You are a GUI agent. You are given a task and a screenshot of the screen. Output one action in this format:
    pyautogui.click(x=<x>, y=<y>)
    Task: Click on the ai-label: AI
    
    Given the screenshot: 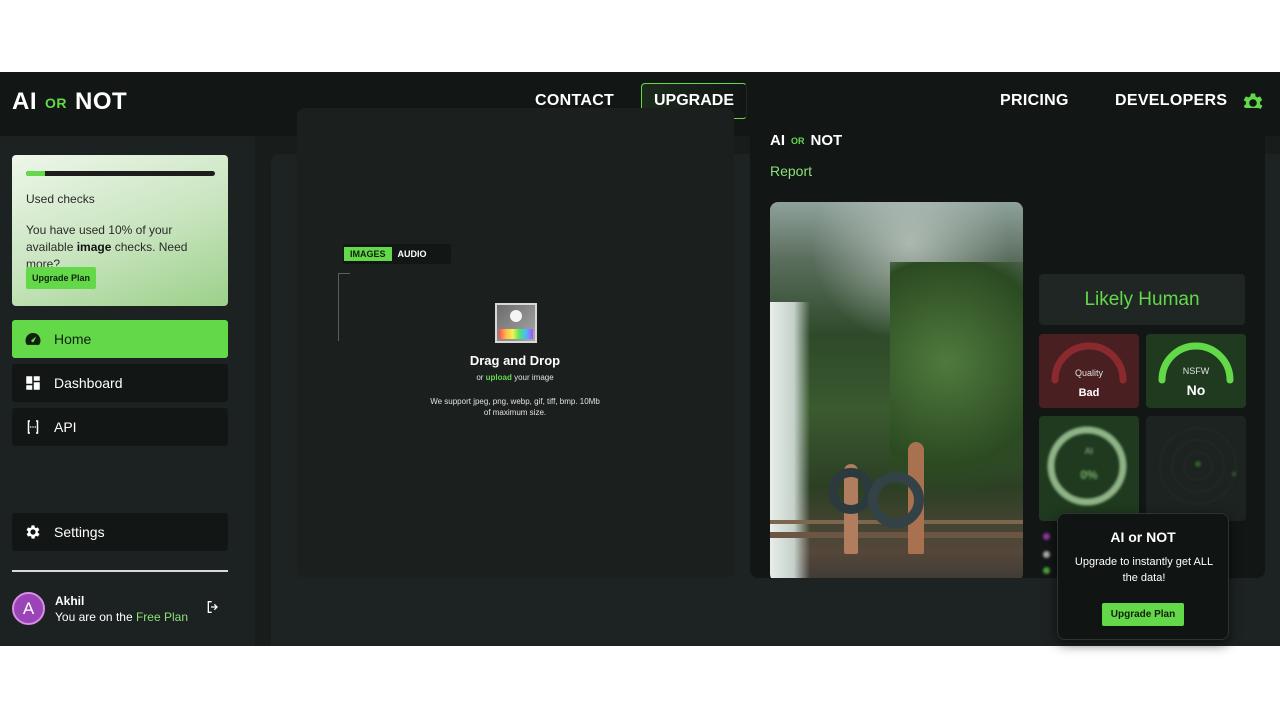 What is the action you would take?
    pyautogui.click(x=1089, y=451)
    